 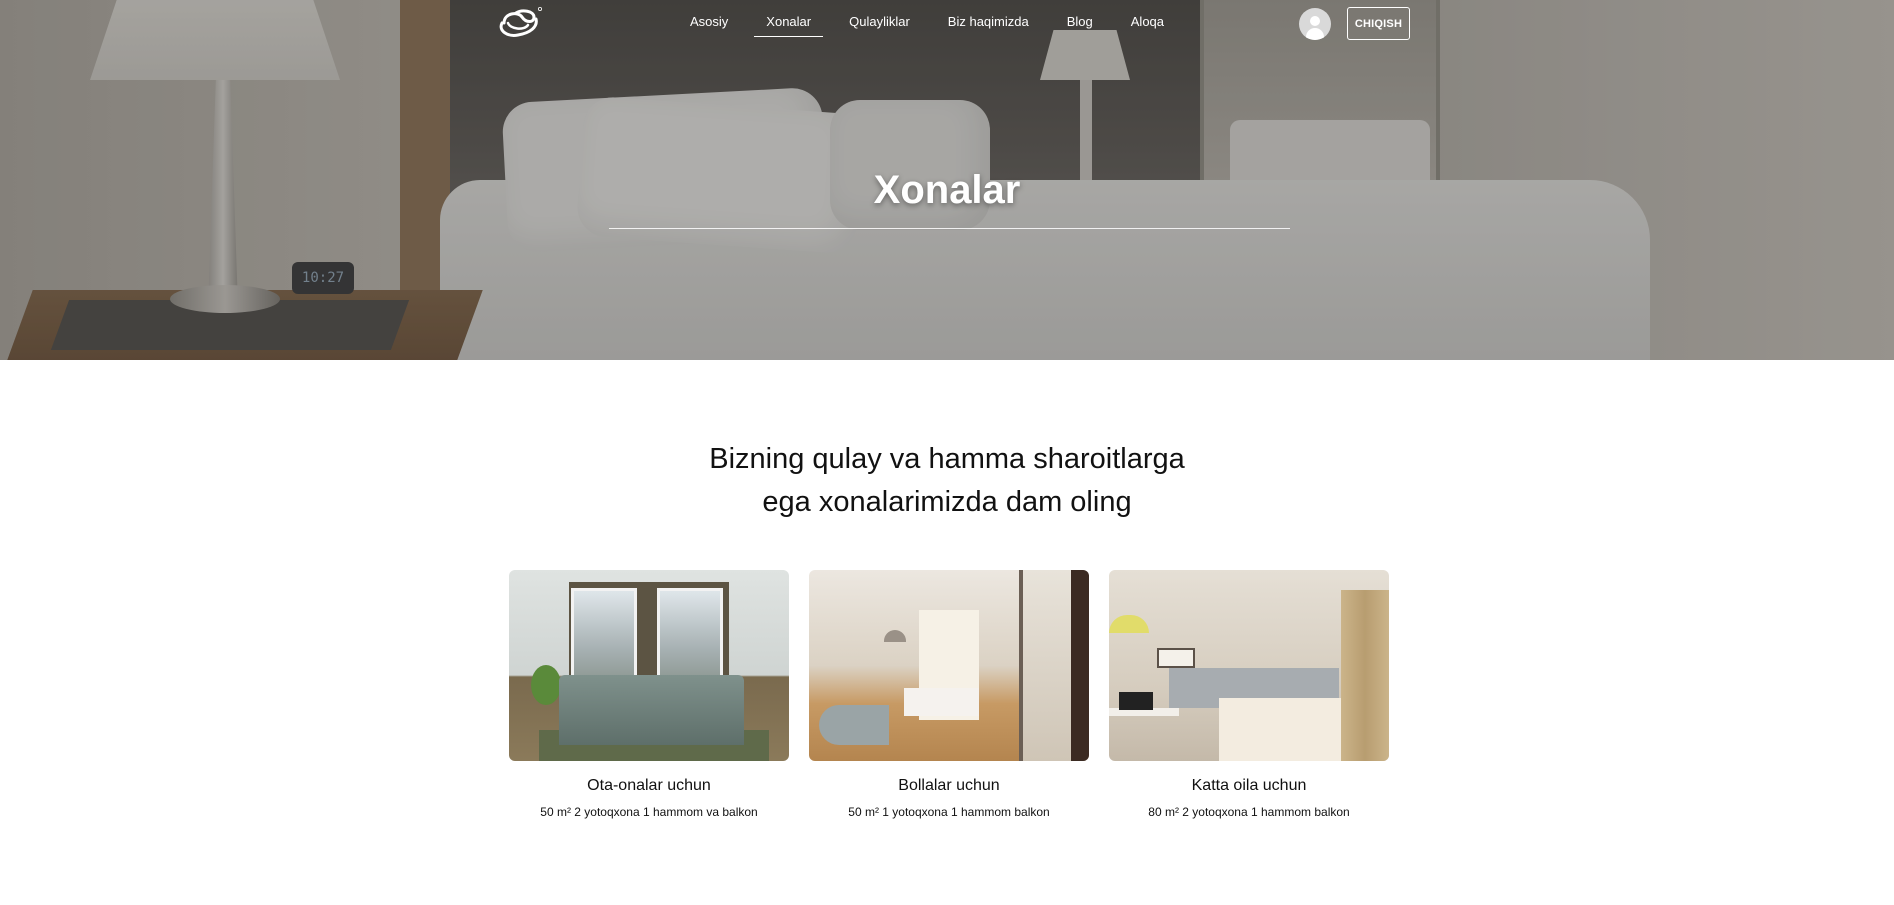 What do you see at coordinates (546, 685) in the screenshot?
I see `room-plant` at bounding box center [546, 685].